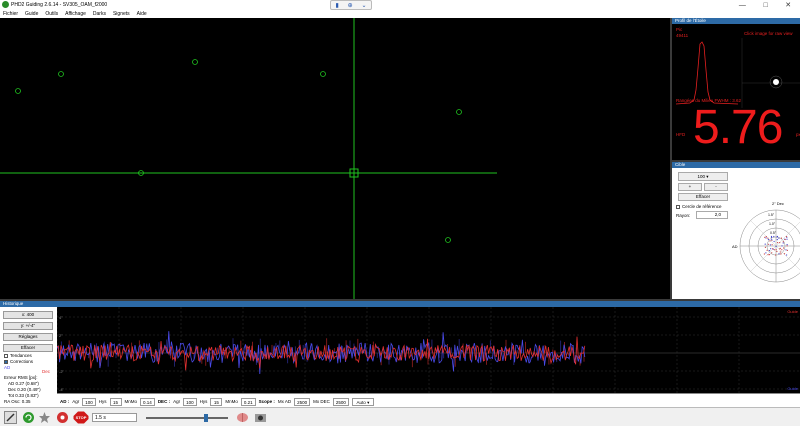 The height and width of the screenshot is (426, 800). What do you see at coordinates (102, 401) in the screenshot?
I see `hys-label: Hys` at bounding box center [102, 401].